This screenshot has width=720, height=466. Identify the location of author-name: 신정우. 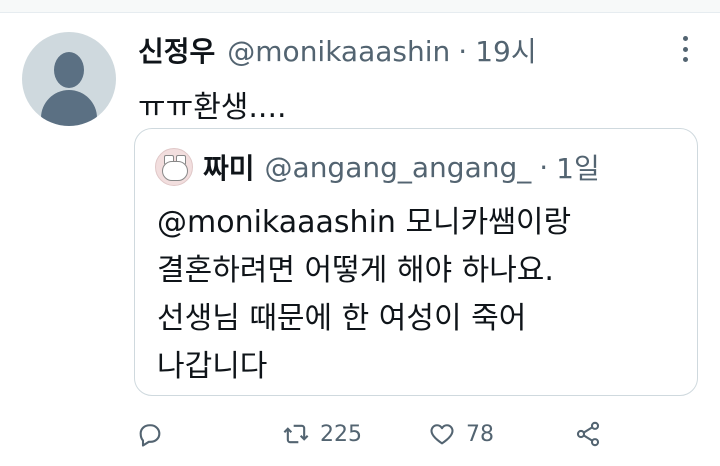
(176, 50).